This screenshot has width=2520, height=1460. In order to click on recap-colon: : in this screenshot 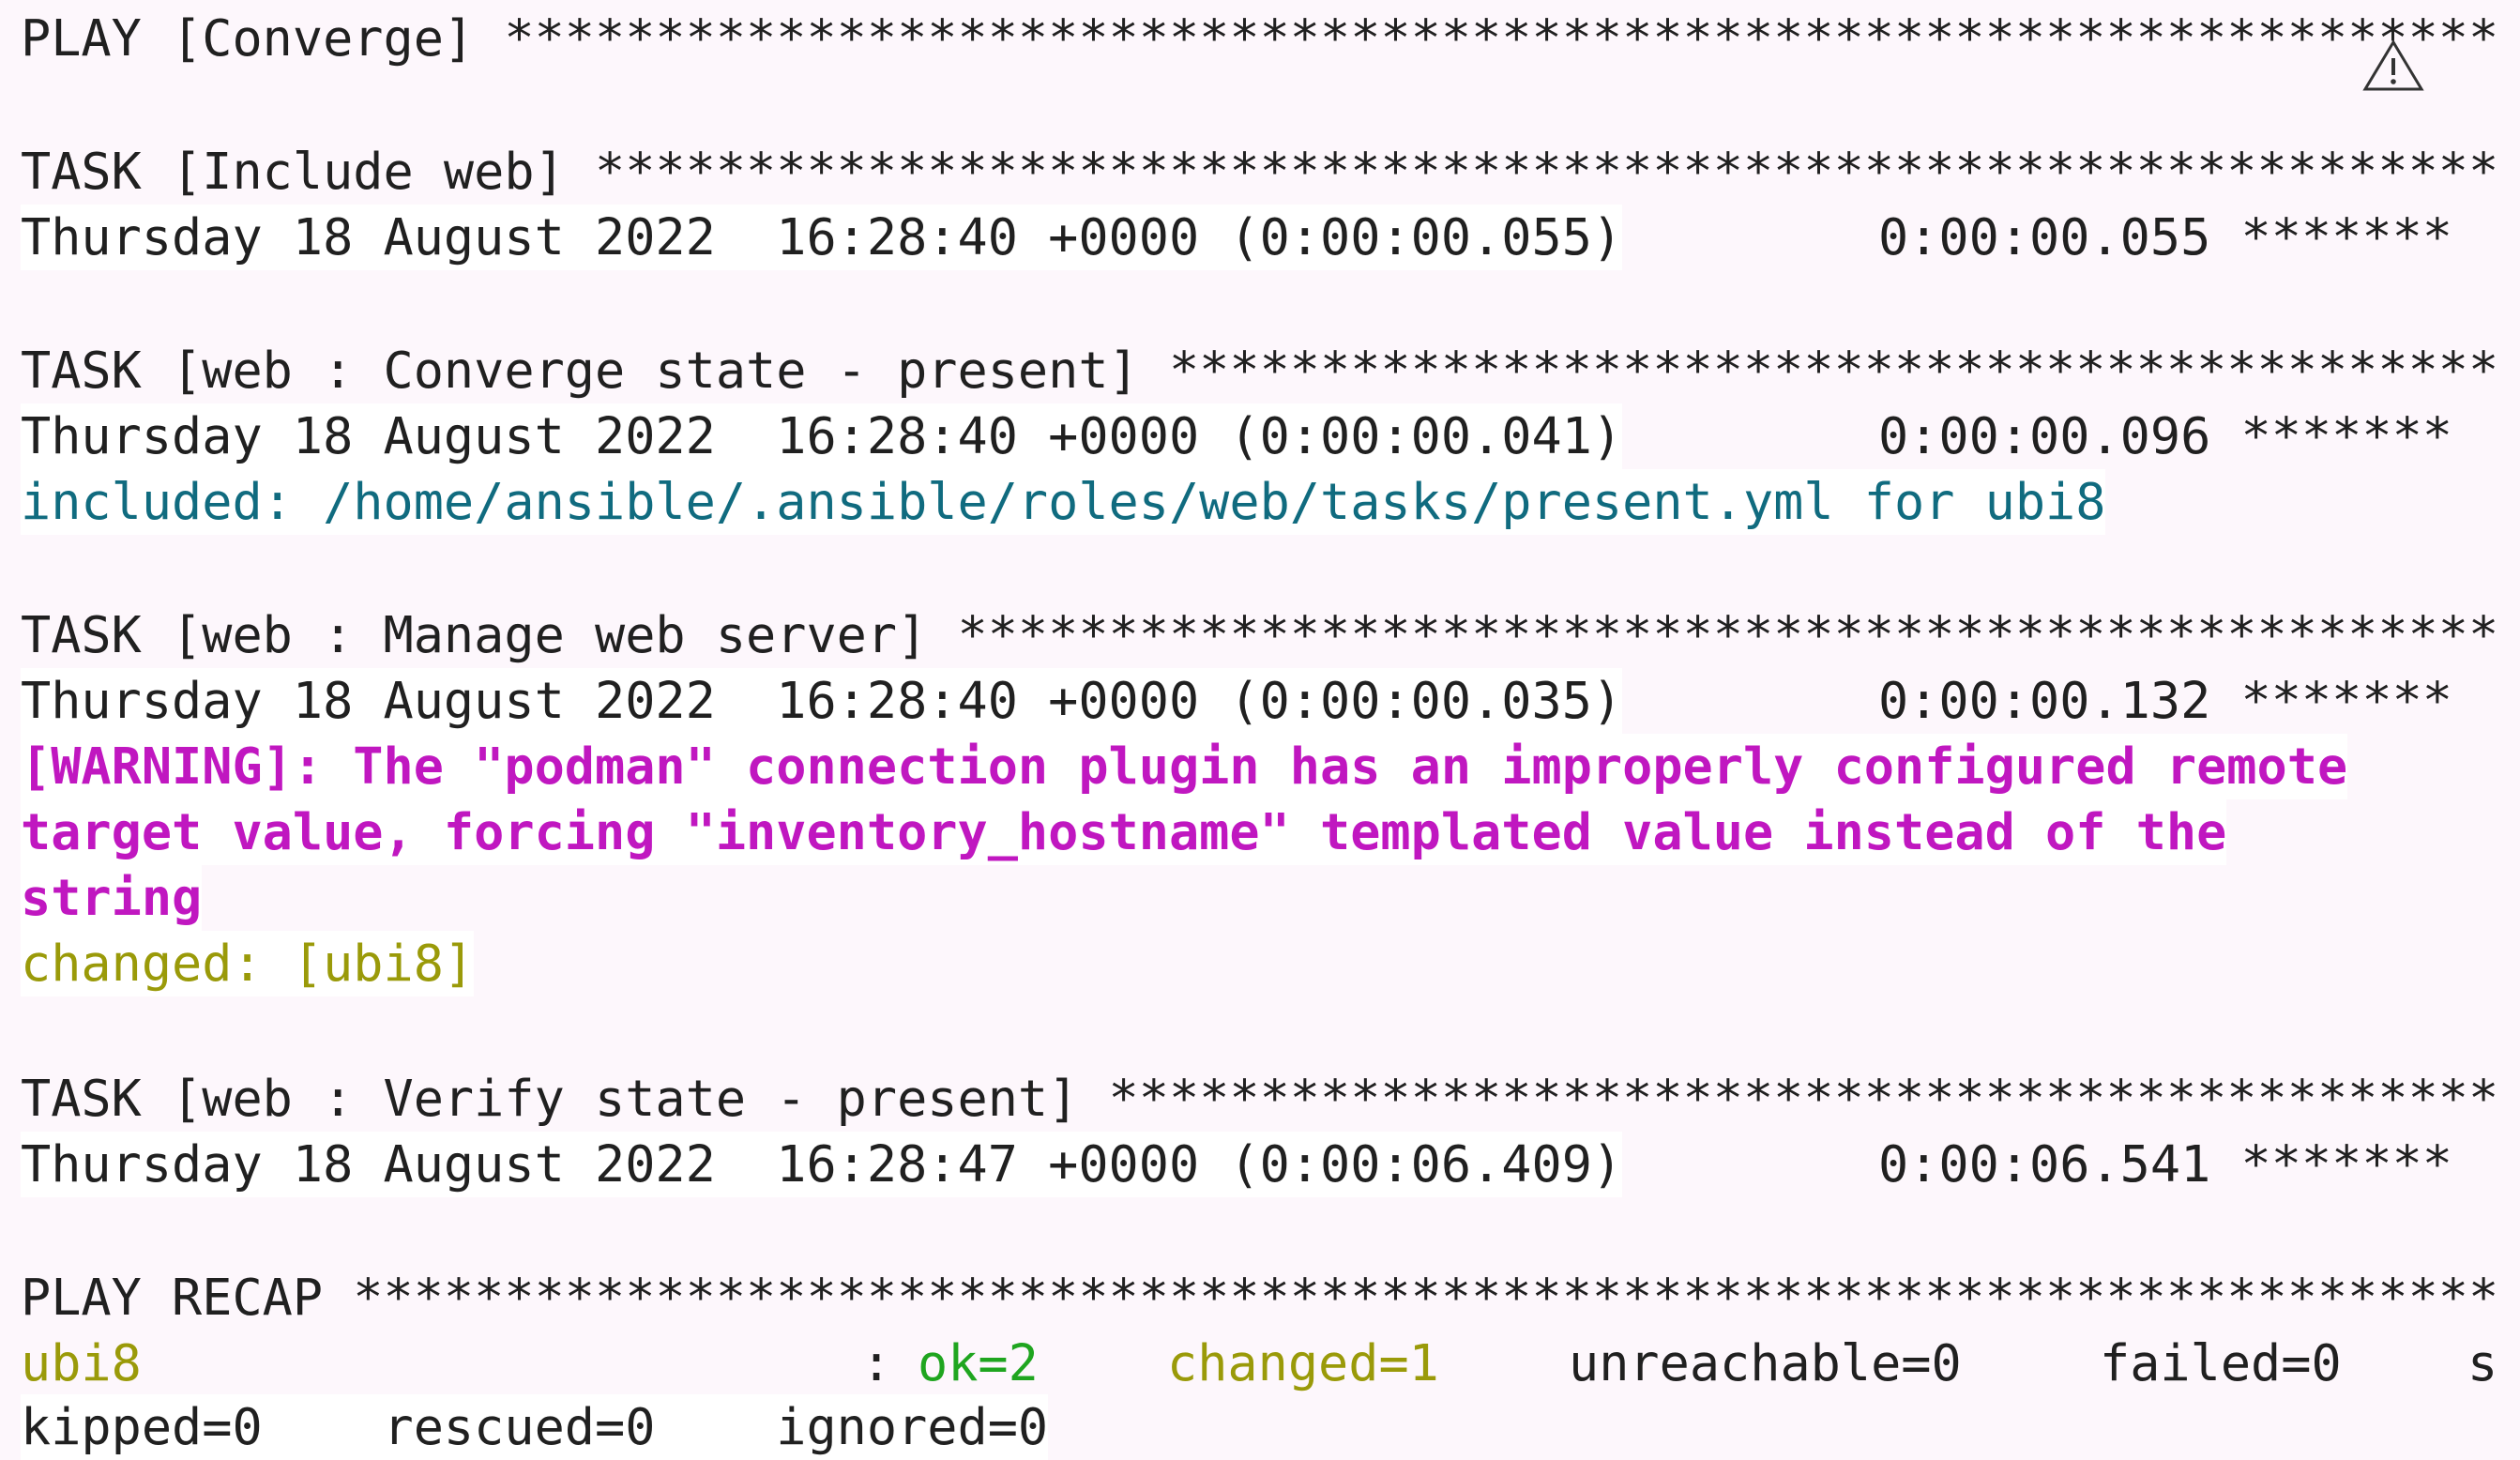, I will do `click(876, 1362)`.